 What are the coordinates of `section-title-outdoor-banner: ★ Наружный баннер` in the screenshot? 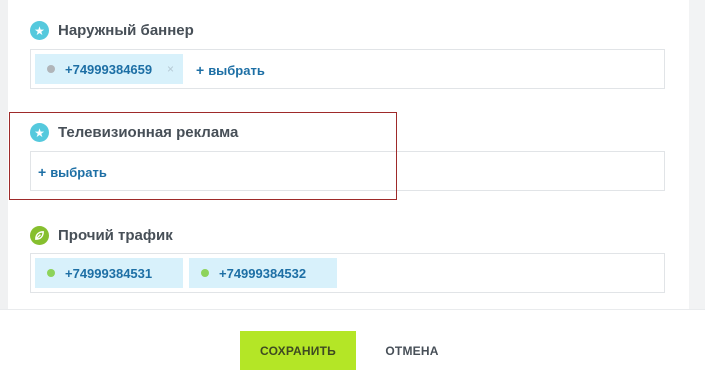 It's located at (112, 30).